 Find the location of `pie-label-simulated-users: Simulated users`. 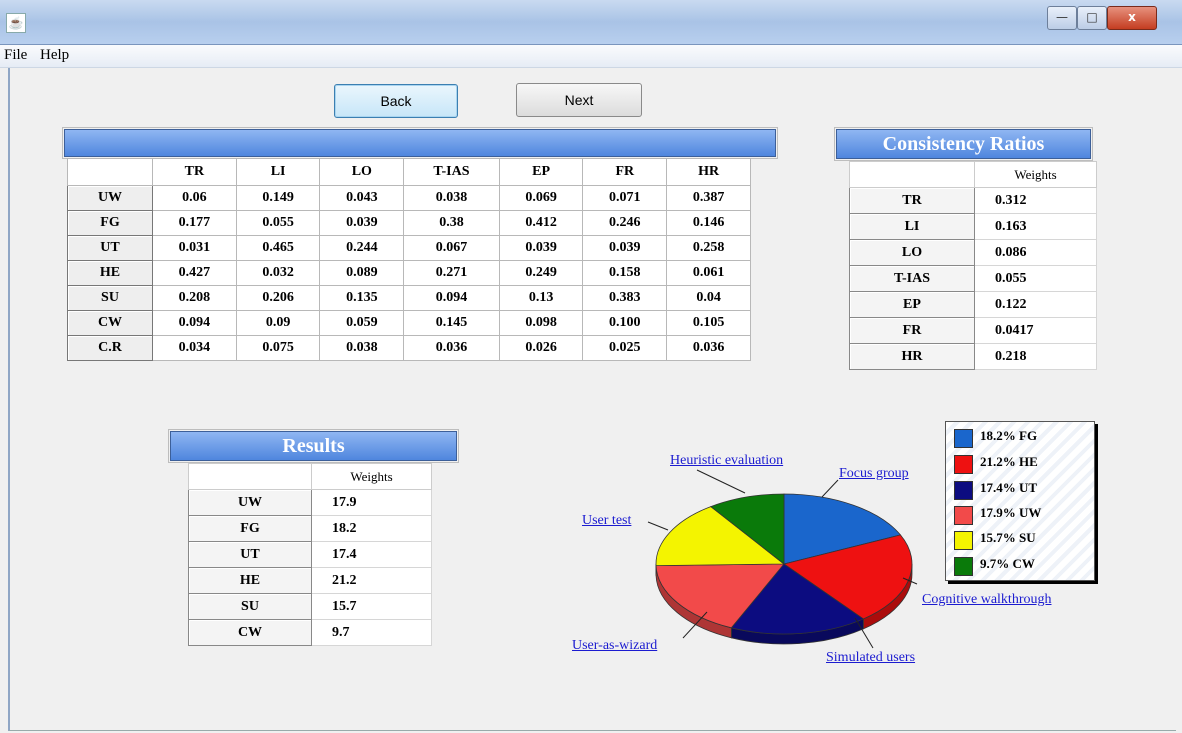

pie-label-simulated-users: Simulated users is located at coordinates (870, 658).